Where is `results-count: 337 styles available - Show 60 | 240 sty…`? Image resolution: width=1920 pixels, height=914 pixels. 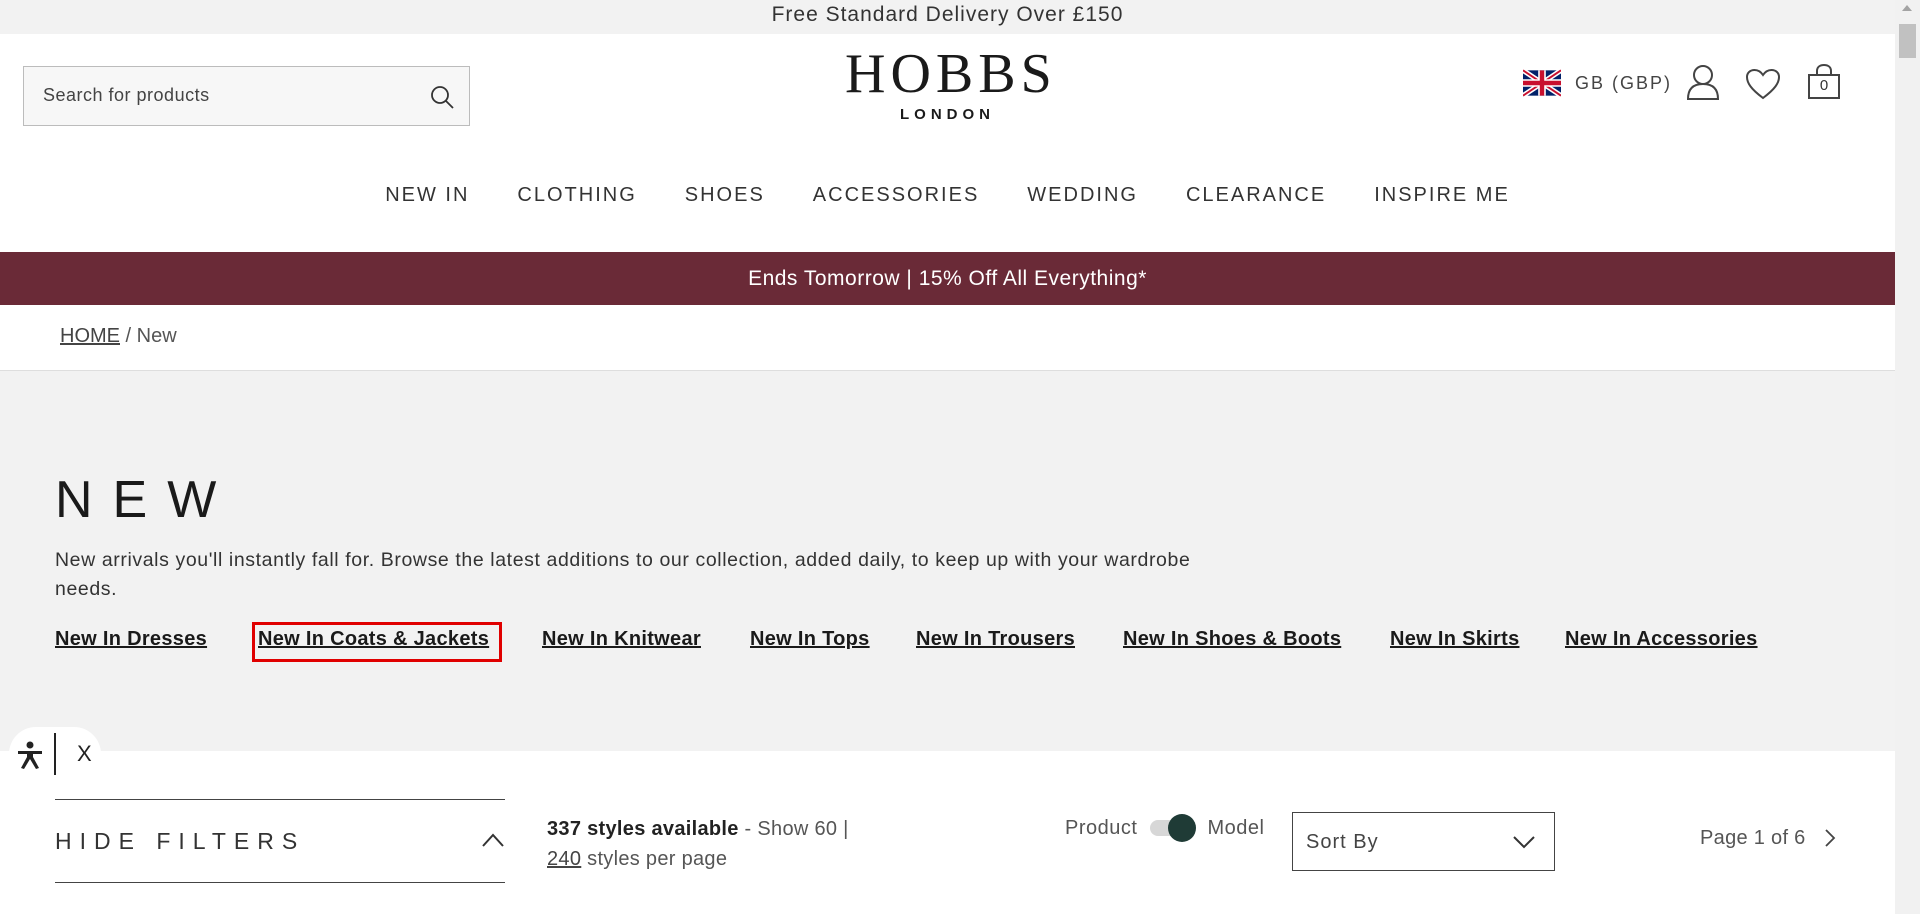 results-count: 337 styles available - Show 60 | 240 sty… is located at coordinates (698, 844).